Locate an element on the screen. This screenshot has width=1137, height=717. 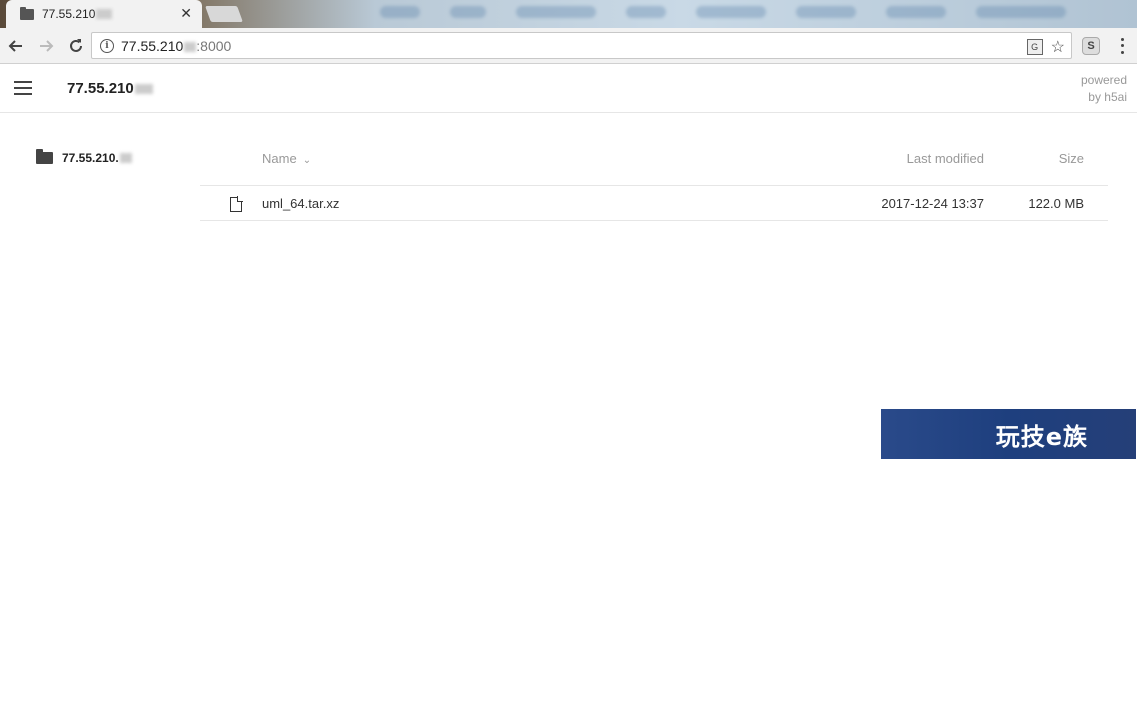
chevron-down-icon: ⌄ is located at coordinates (307, 160).